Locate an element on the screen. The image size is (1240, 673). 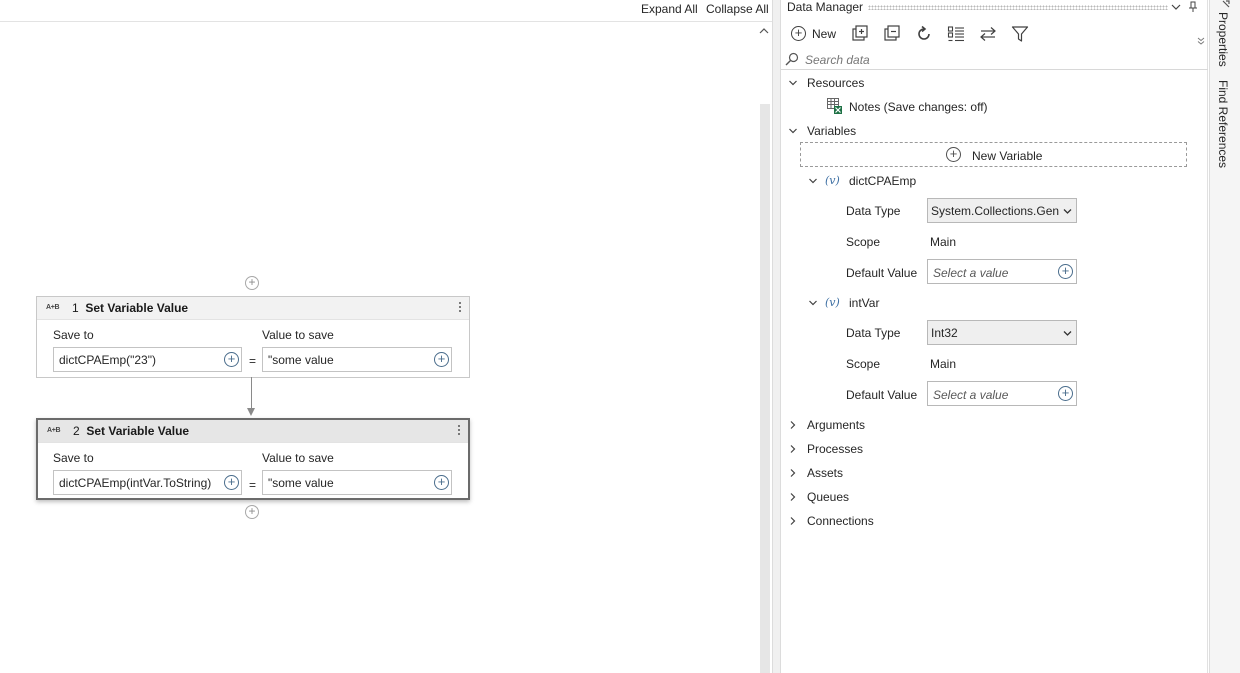
panel-splitter is located at coordinates (776, 336).